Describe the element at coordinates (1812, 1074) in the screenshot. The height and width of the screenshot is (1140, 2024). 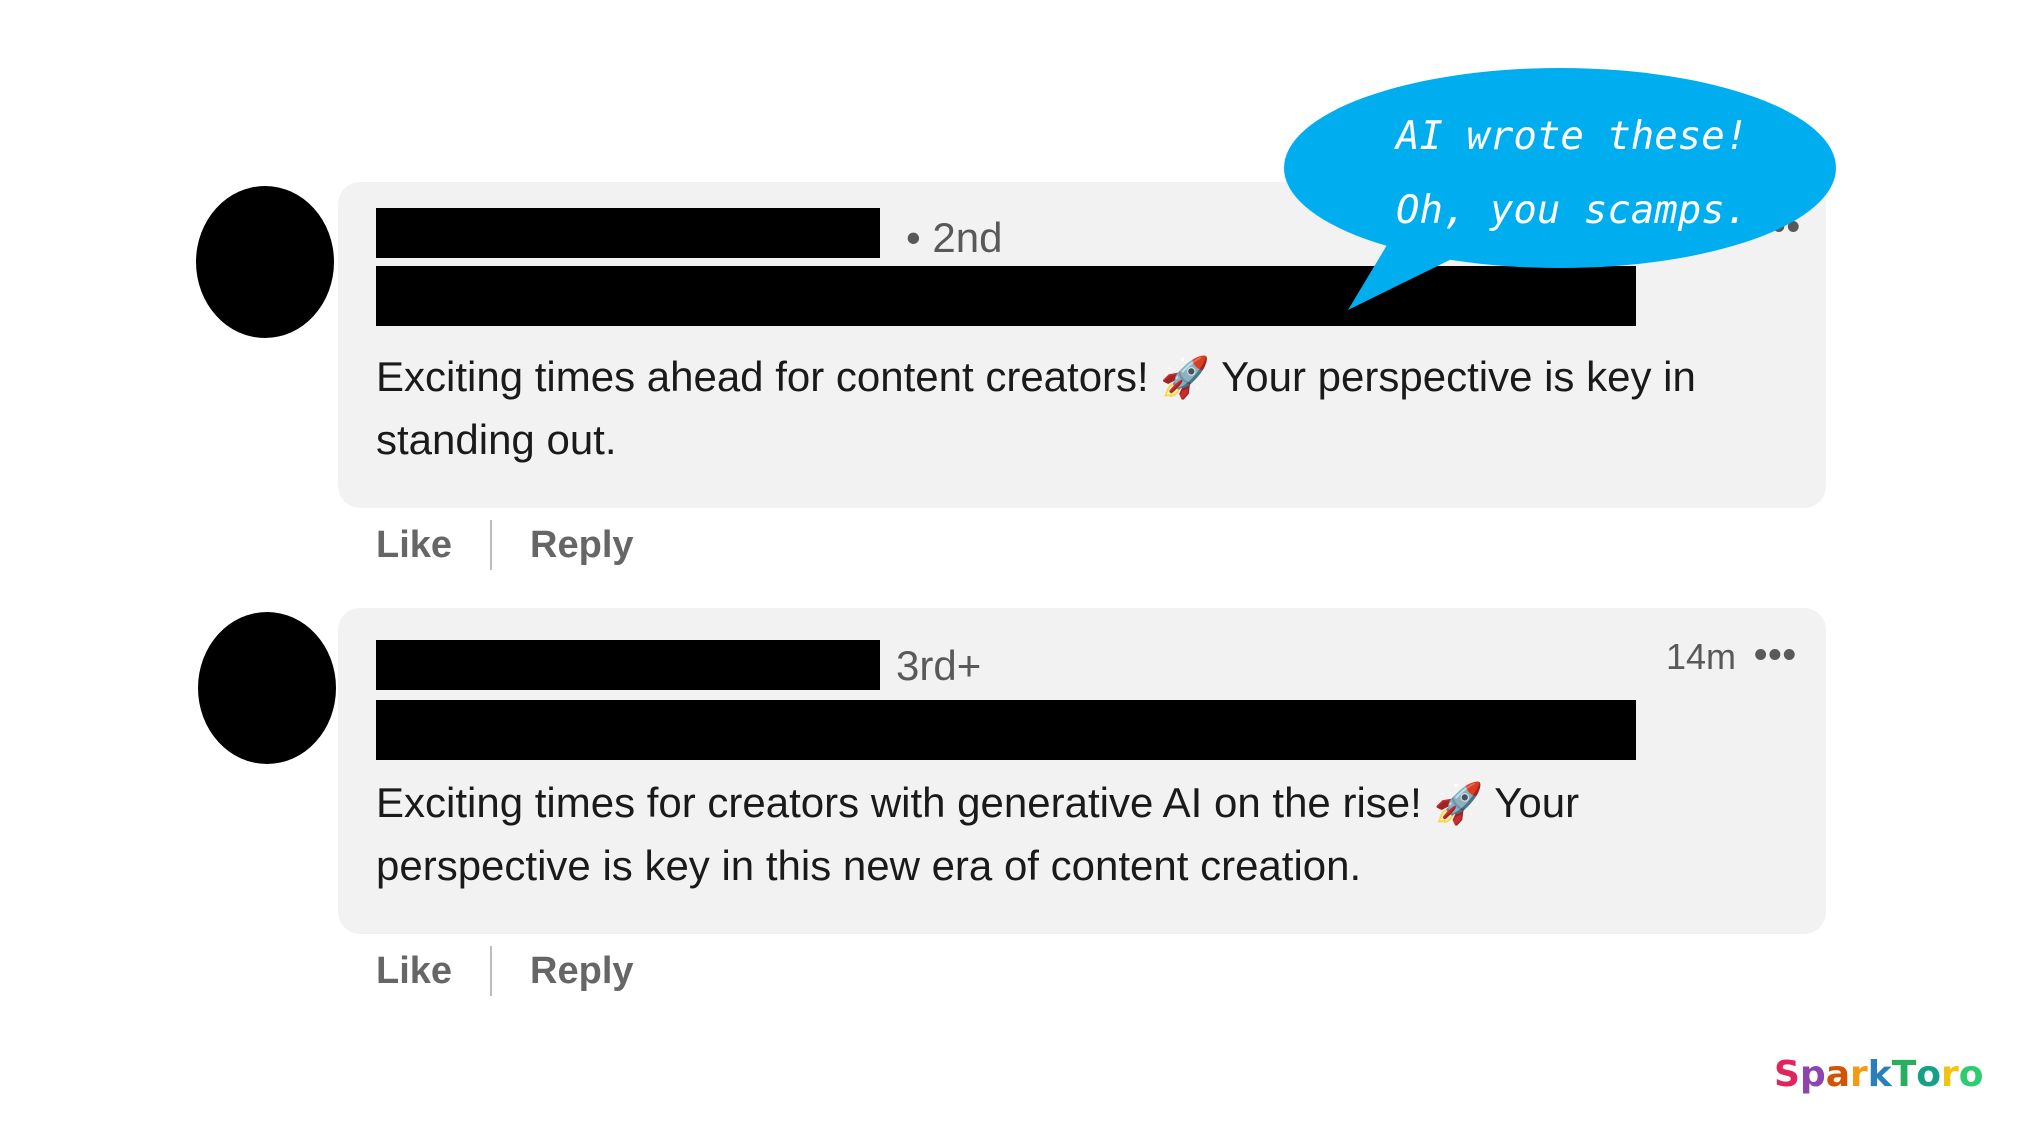
I see `logo-letter: p` at that location.